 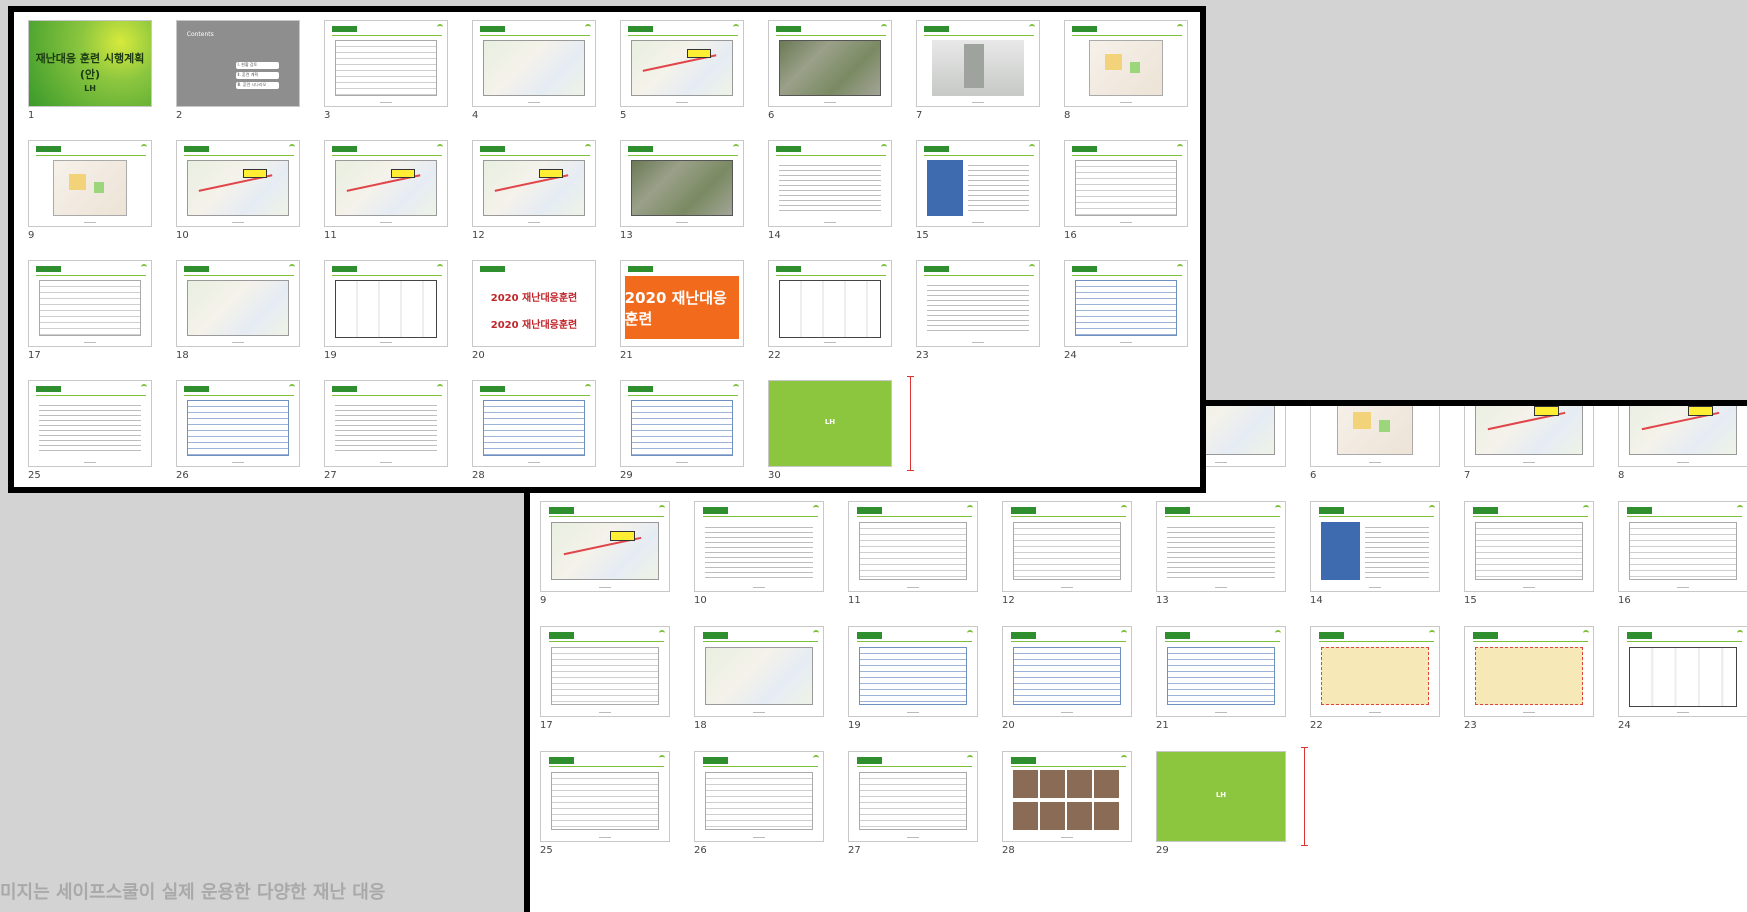 I want to click on slide-cell: LH 29, so click(x=1221, y=804).